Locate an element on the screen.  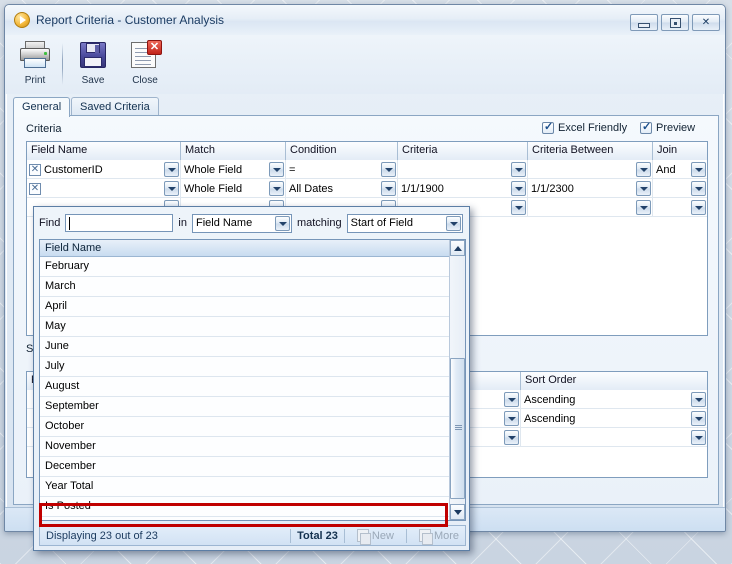
list-item: August is located at coordinates (245, 387).